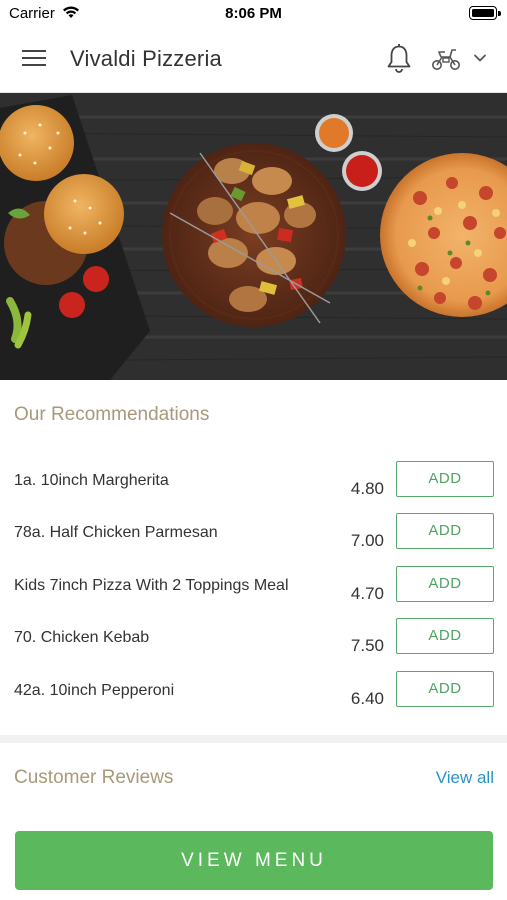  Describe the element at coordinates (91, 480) in the screenshot. I see `item-name: 1a. 10inch Margherita` at that location.